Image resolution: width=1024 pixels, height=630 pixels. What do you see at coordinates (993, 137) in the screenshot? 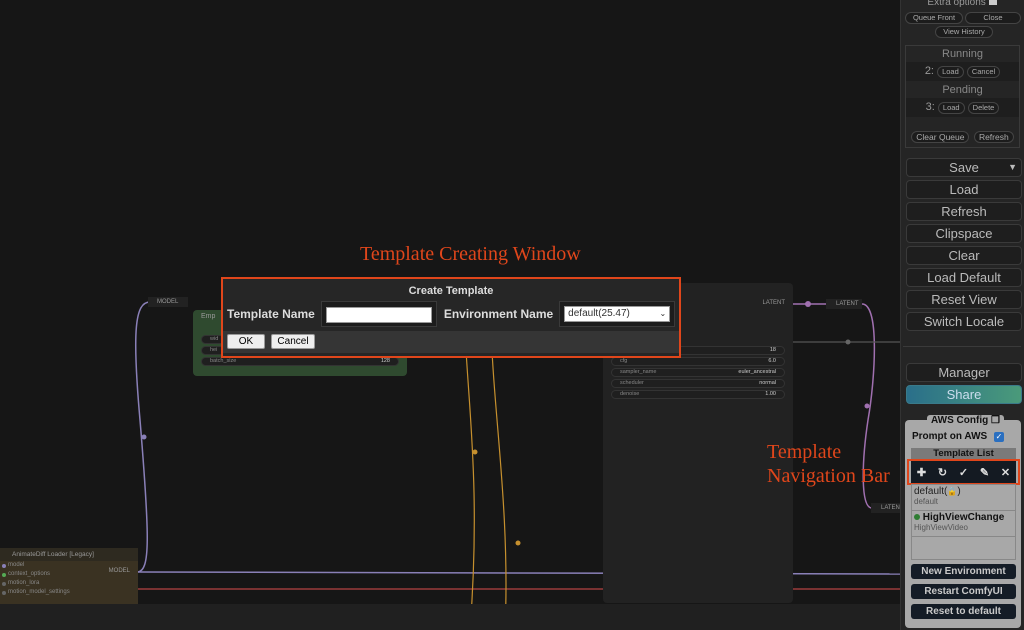
I see `queue-refresh-button: Refresh` at bounding box center [993, 137].